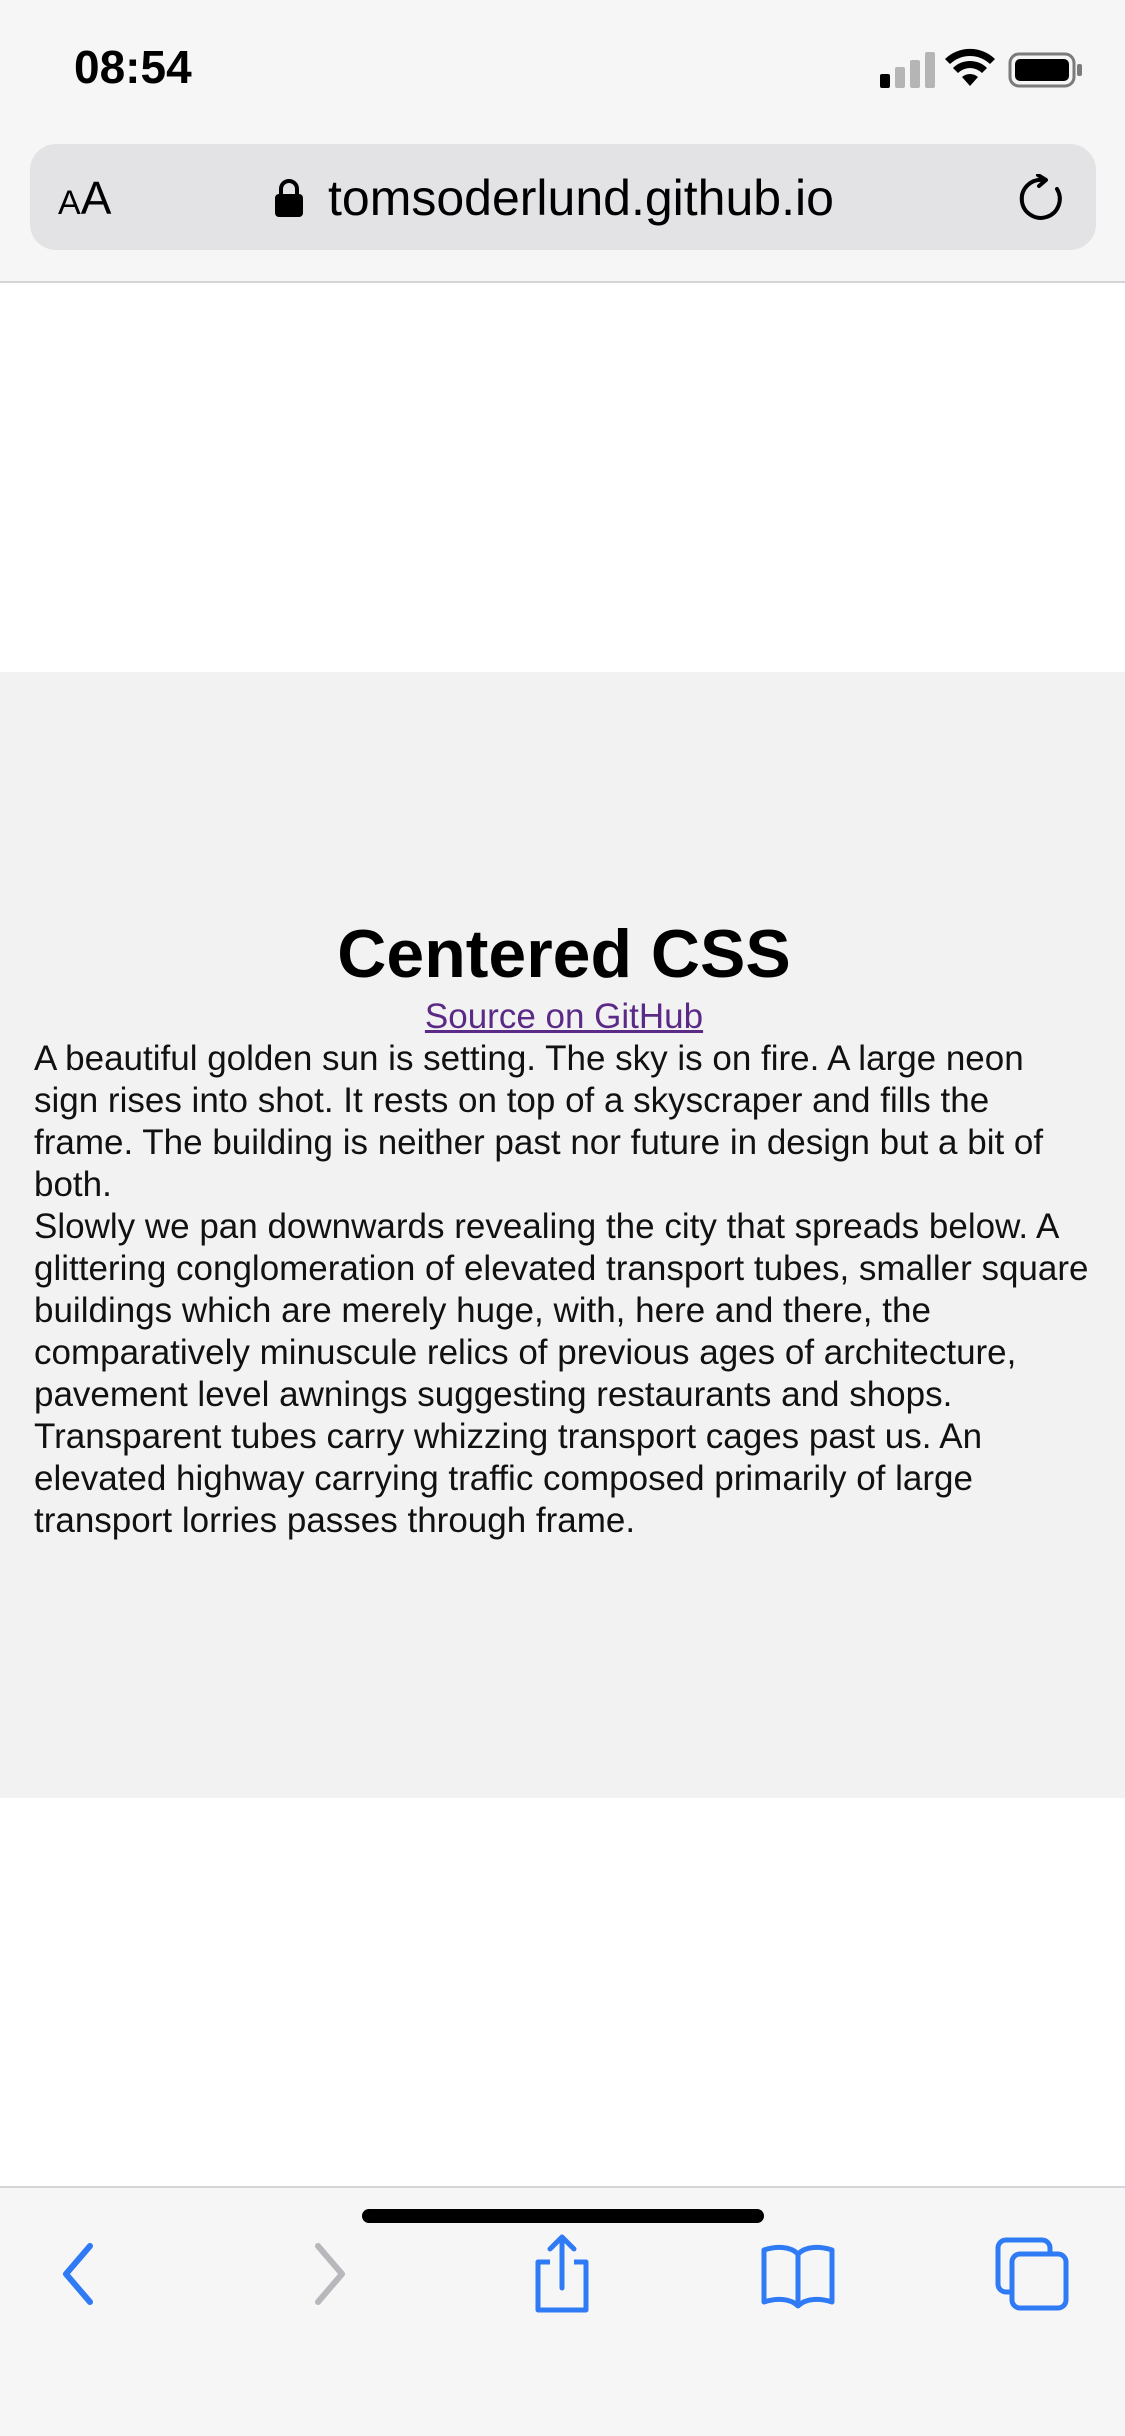  I want to click on status-bar: 08:54, so click(562, 70).